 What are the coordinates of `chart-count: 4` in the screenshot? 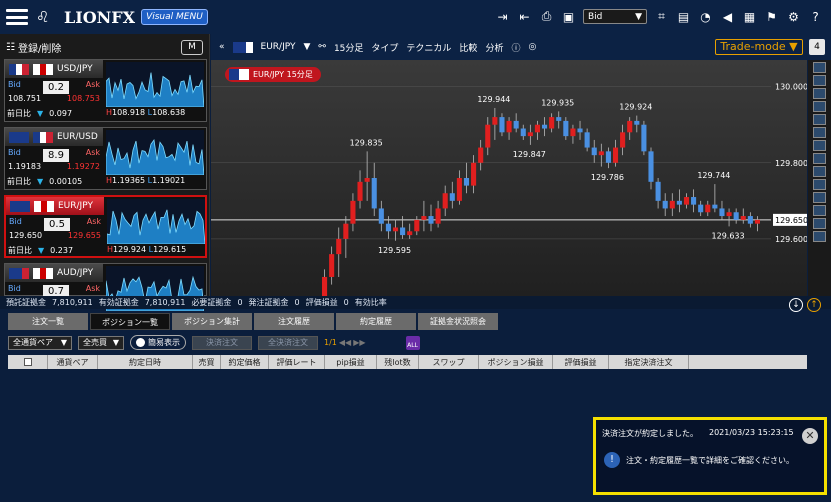 It's located at (817, 47).